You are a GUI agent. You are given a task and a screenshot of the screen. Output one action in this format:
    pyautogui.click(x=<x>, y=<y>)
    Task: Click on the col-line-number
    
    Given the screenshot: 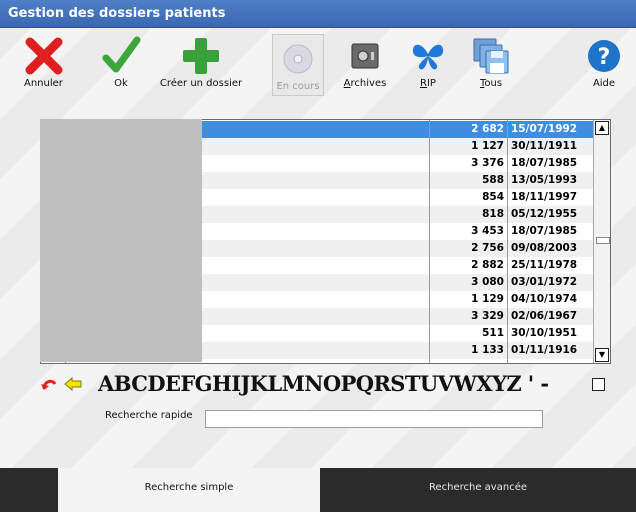 What is the action you would take?
    pyautogui.click(x=429, y=241)
    